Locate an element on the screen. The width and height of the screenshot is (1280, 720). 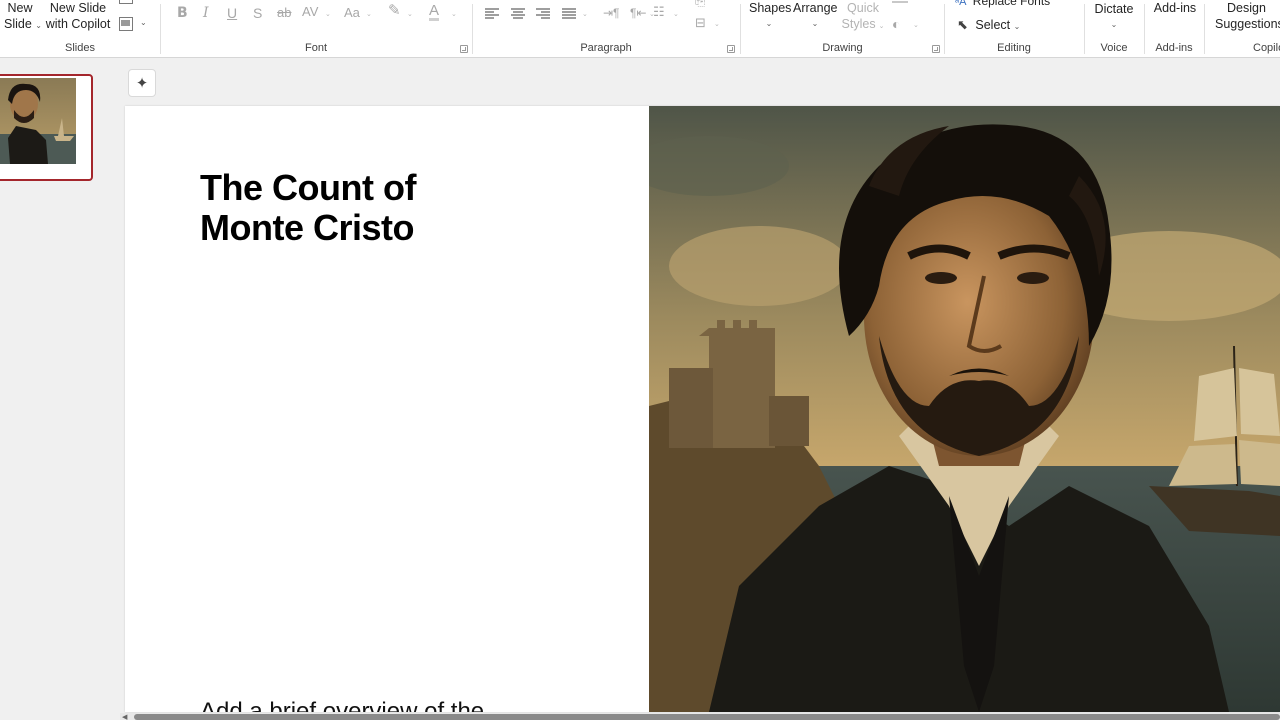
addins-group-label: Add-ins is located at coordinates (1174, 48).